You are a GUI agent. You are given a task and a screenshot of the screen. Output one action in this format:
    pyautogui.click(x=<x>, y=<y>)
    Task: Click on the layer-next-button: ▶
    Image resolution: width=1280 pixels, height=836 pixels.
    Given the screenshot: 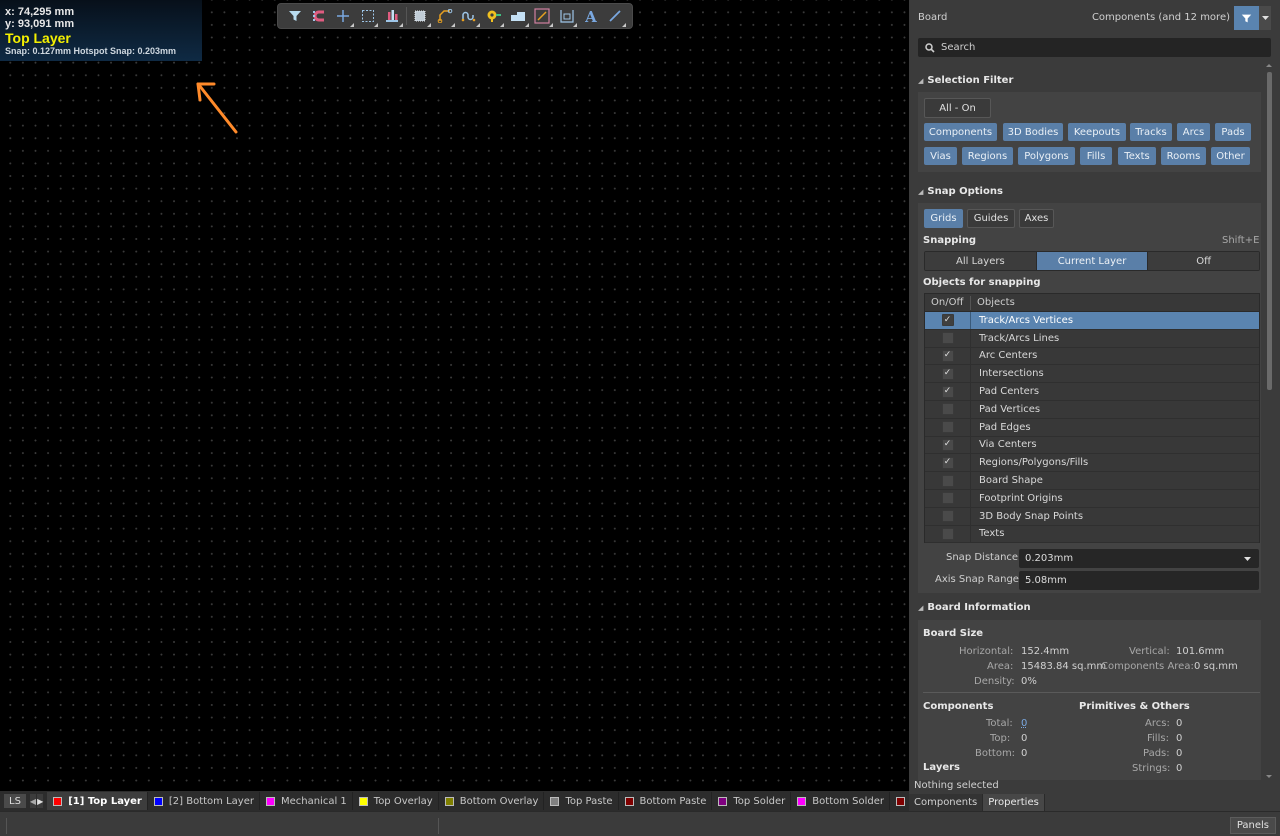 What is the action you would take?
    pyautogui.click(x=40, y=801)
    